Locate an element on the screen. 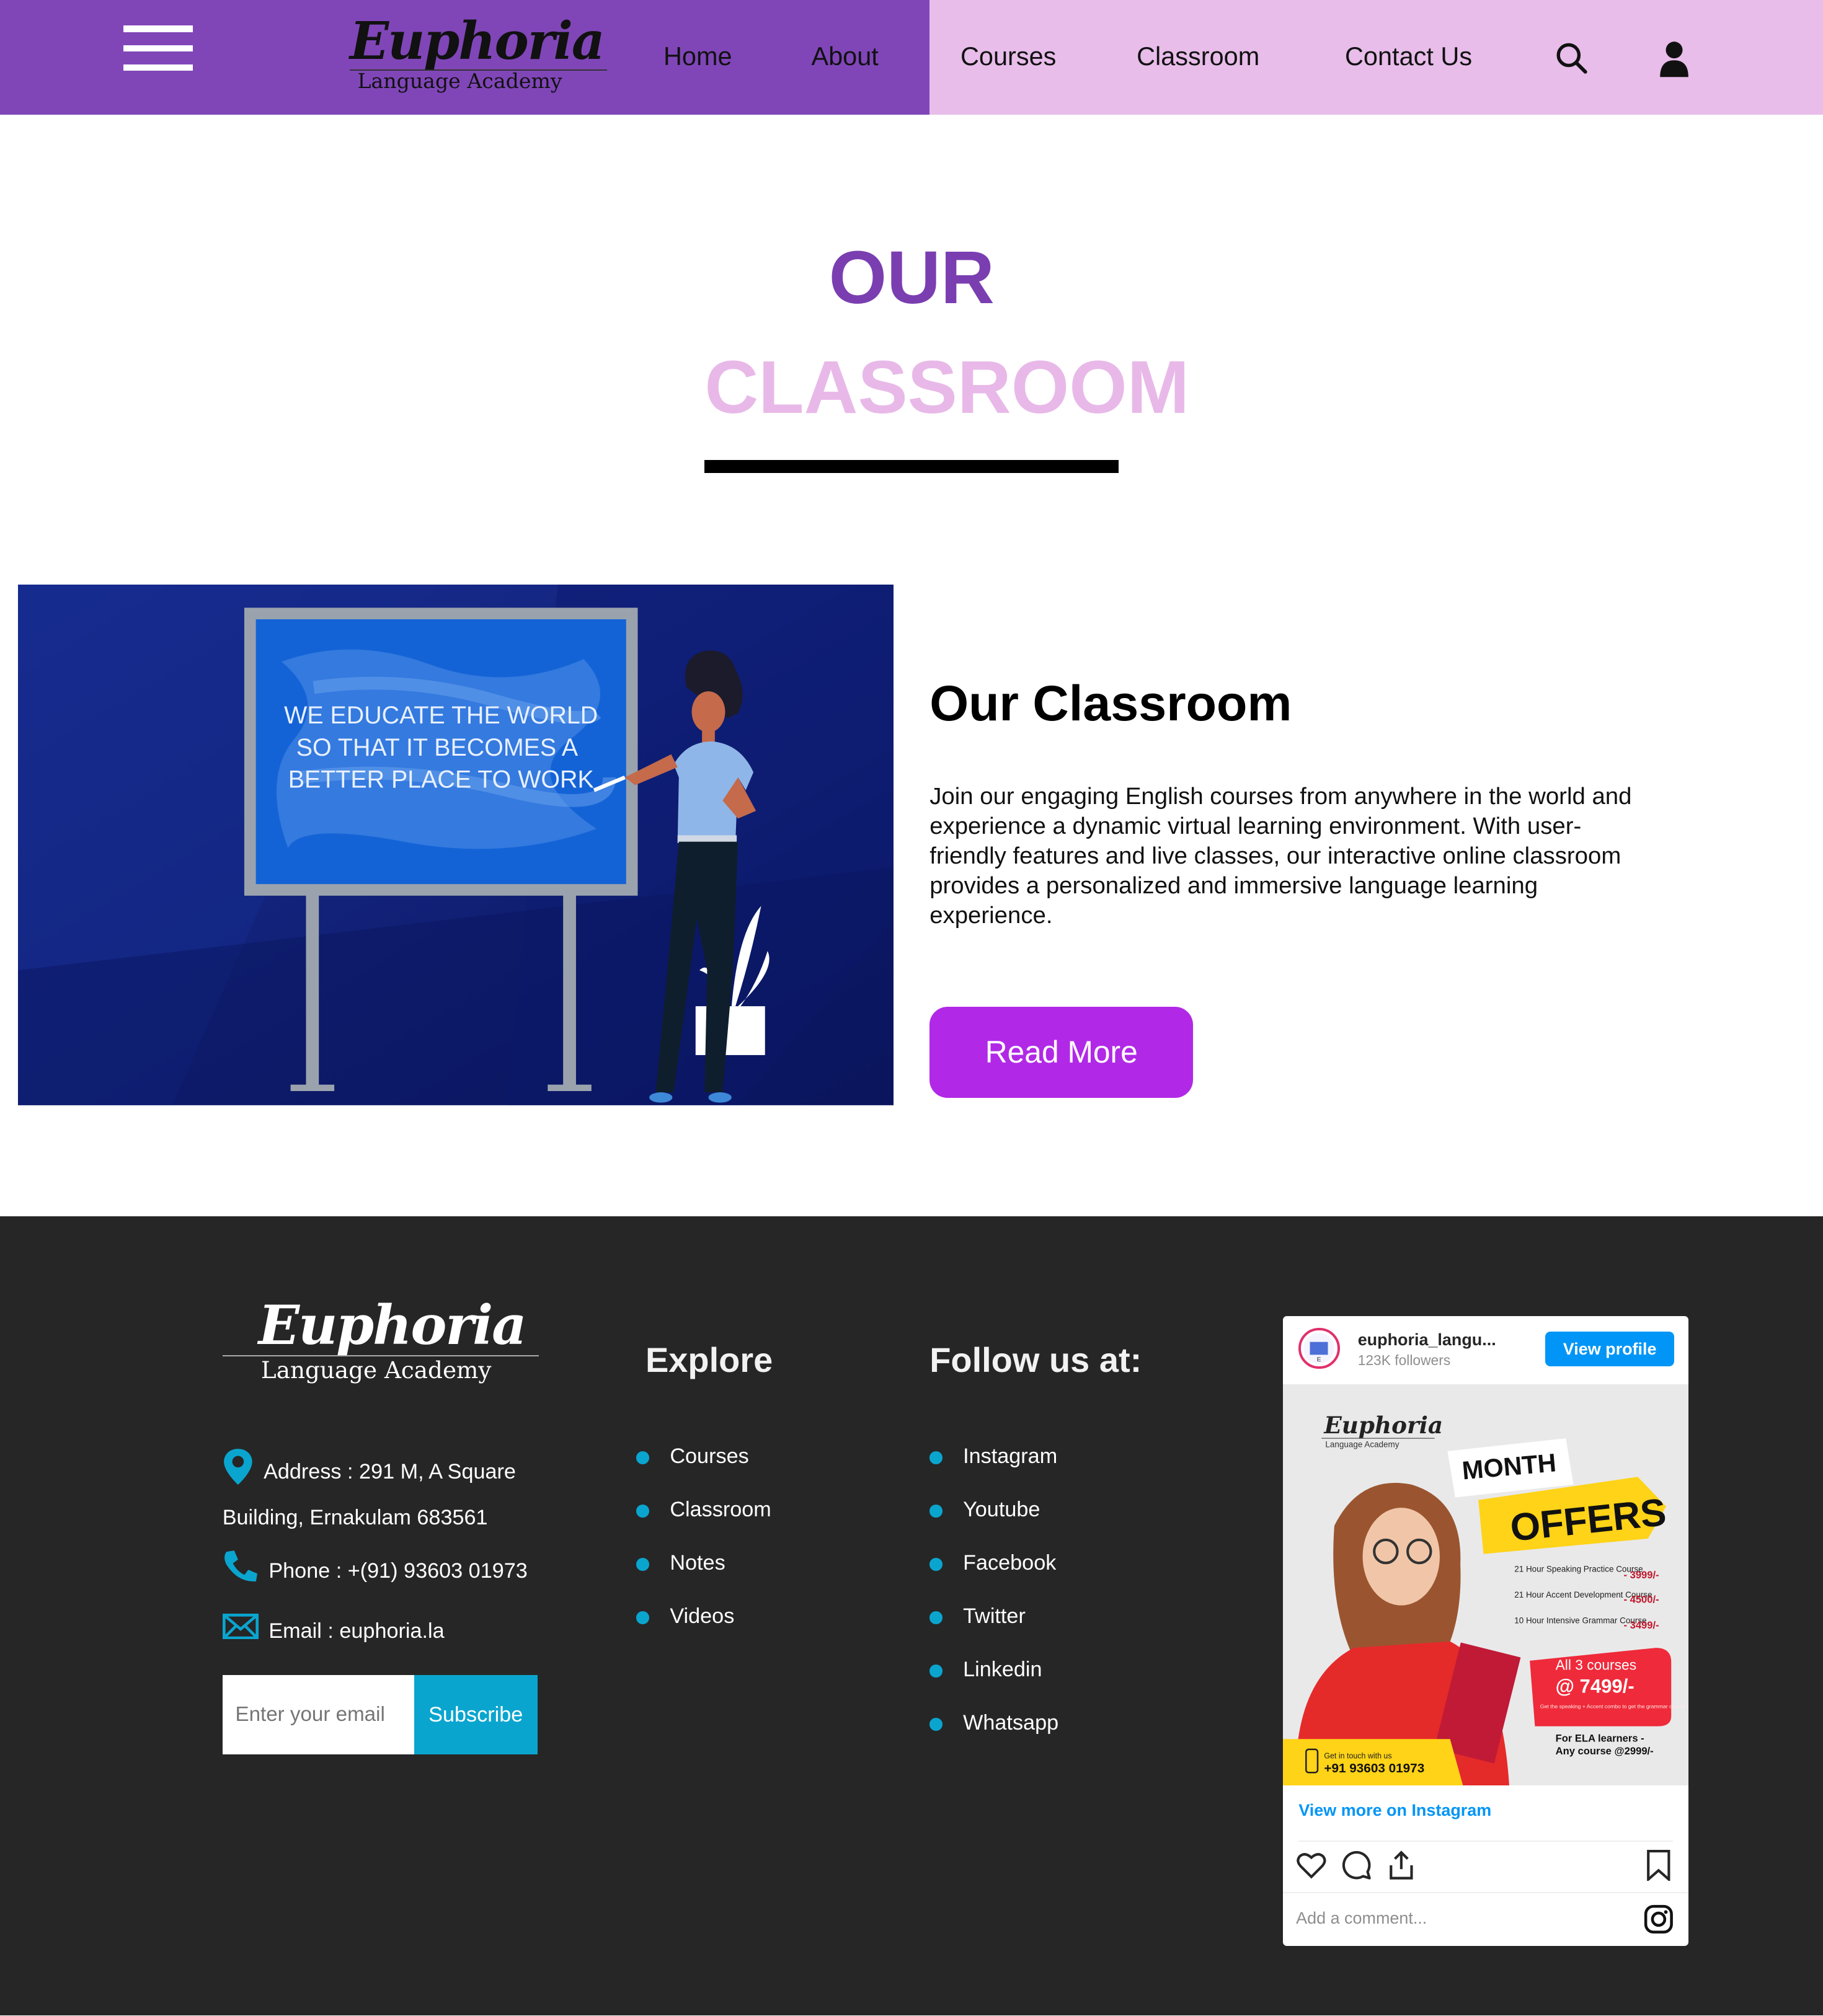 The height and width of the screenshot is (2016, 1823). explore-heading: Explore is located at coordinates (709, 1359).